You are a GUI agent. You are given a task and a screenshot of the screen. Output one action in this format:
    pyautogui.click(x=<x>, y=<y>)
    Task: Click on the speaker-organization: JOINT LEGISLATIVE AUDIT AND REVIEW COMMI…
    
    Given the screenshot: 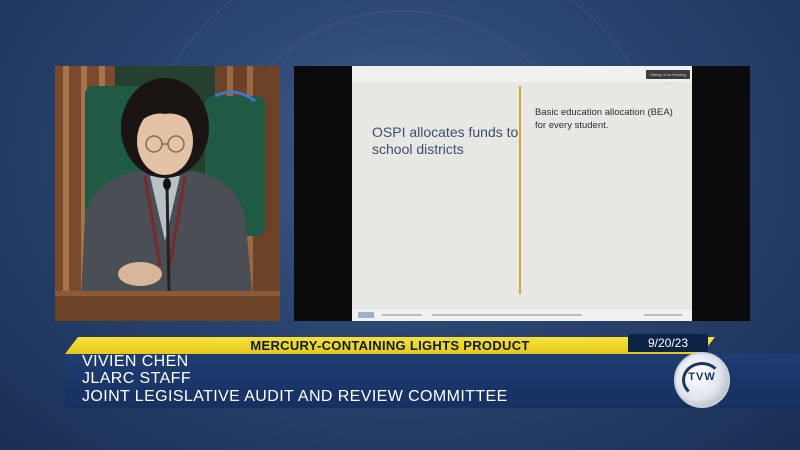 What is the action you would take?
    pyautogui.click(x=295, y=396)
    